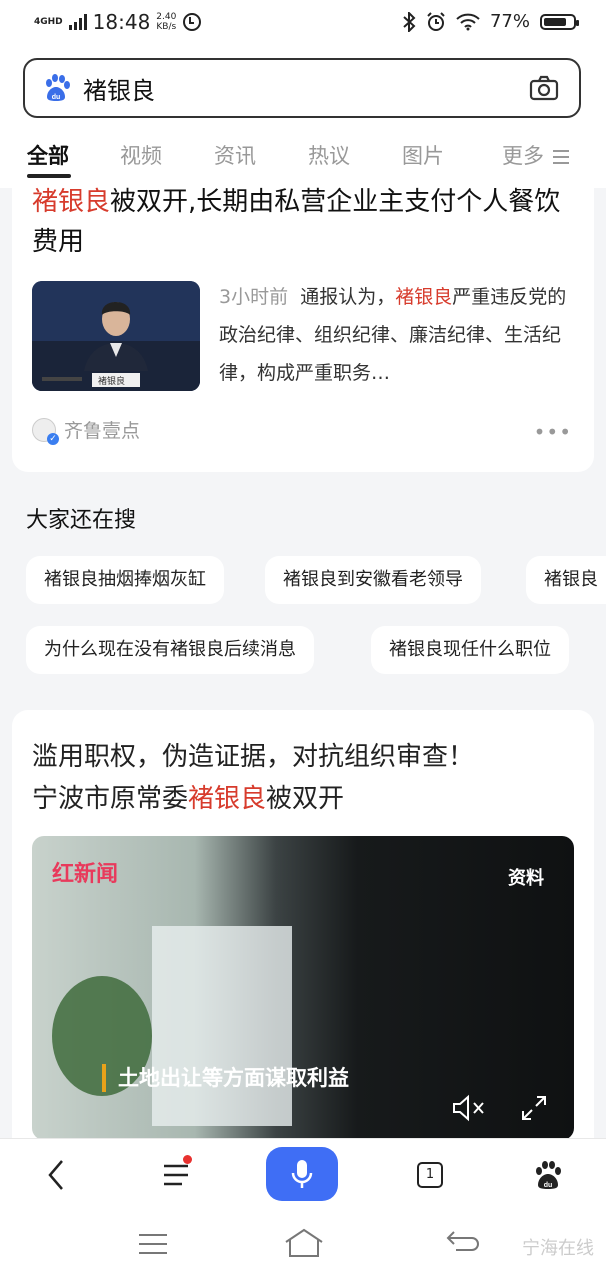 The width and height of the screenshot is (606, 1280). What do you see at coordinates (329, 155) in the screenshot?
I see `tab-discussion: 热议` at bounding box center [329, 155].